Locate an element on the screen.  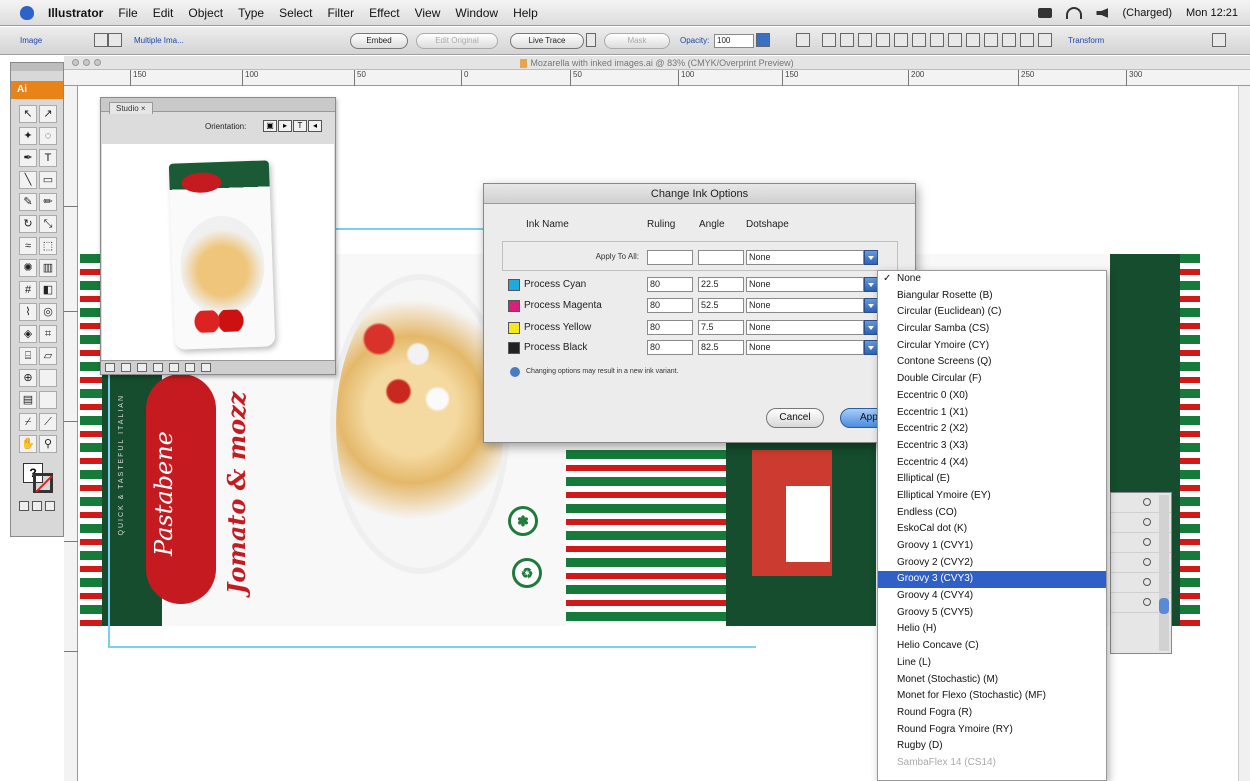
globe-icon: ⊕ is located at coordinates (28, 378).